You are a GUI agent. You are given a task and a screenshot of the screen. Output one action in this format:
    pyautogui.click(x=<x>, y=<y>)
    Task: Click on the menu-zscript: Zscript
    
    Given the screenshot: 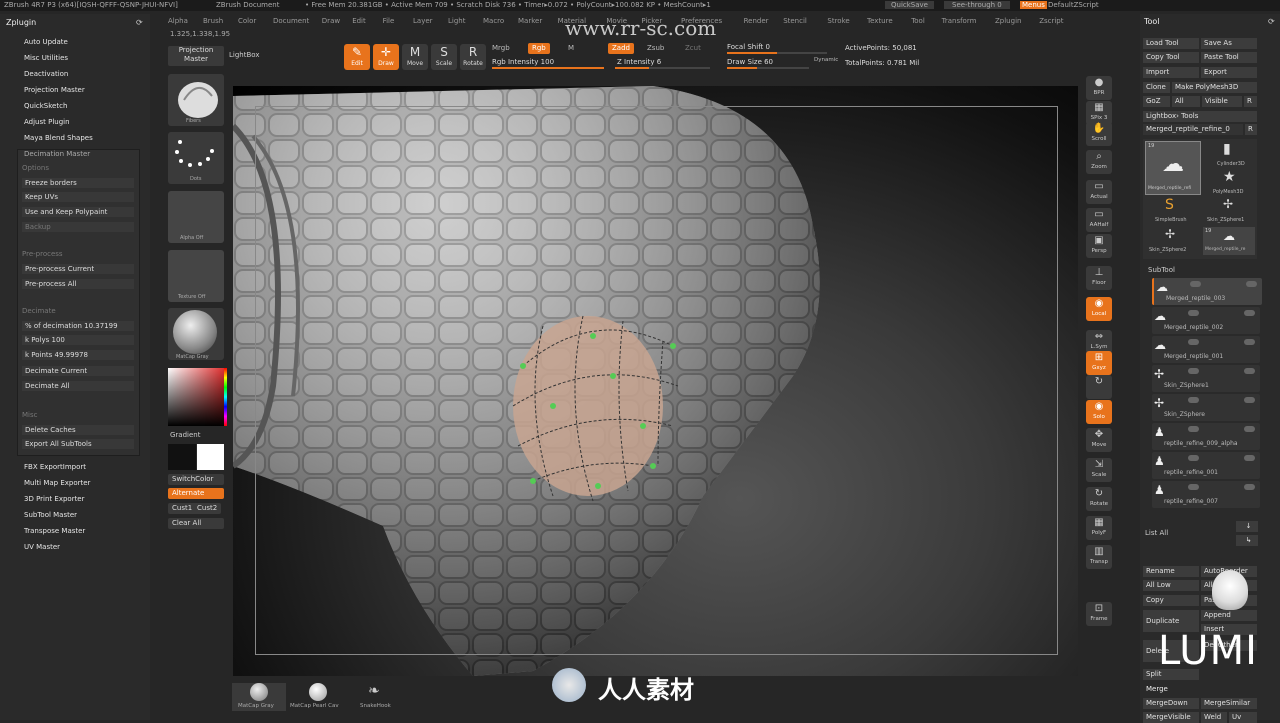 What is the action you would take?
    pyautogui.click(x=1051, y=21)
    